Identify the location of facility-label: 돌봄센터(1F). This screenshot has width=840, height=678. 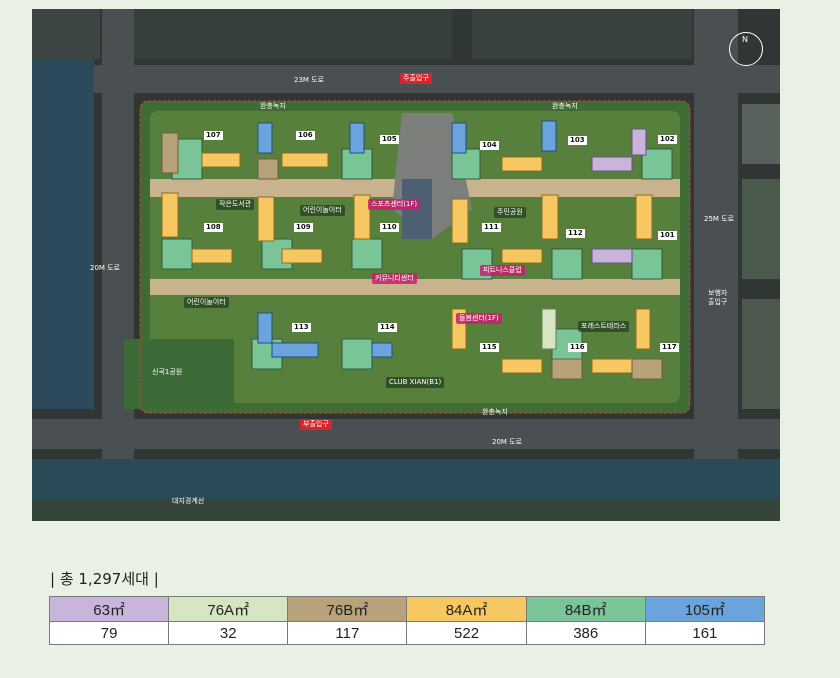
(479, 318).